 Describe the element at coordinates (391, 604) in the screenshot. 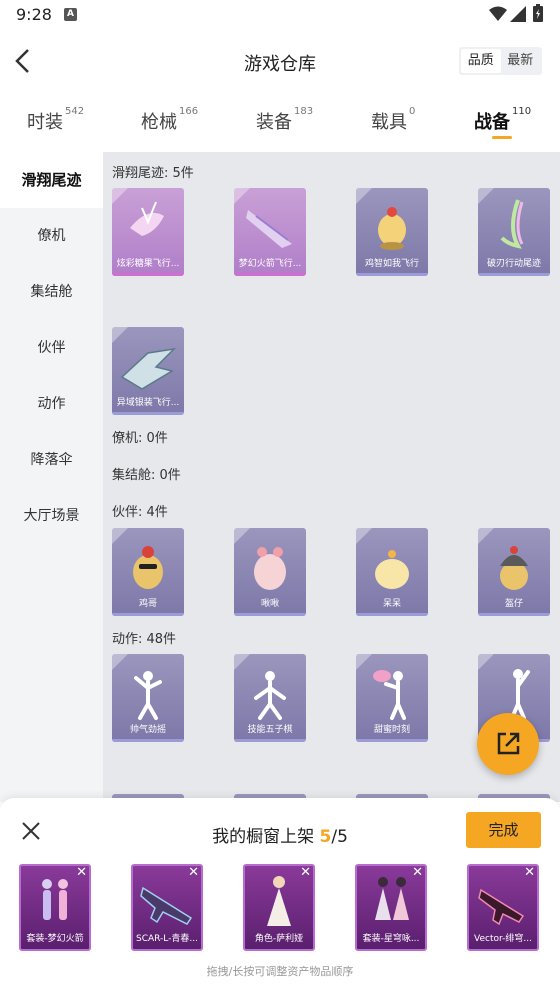

I see `item-name: 呆呆` at that location.